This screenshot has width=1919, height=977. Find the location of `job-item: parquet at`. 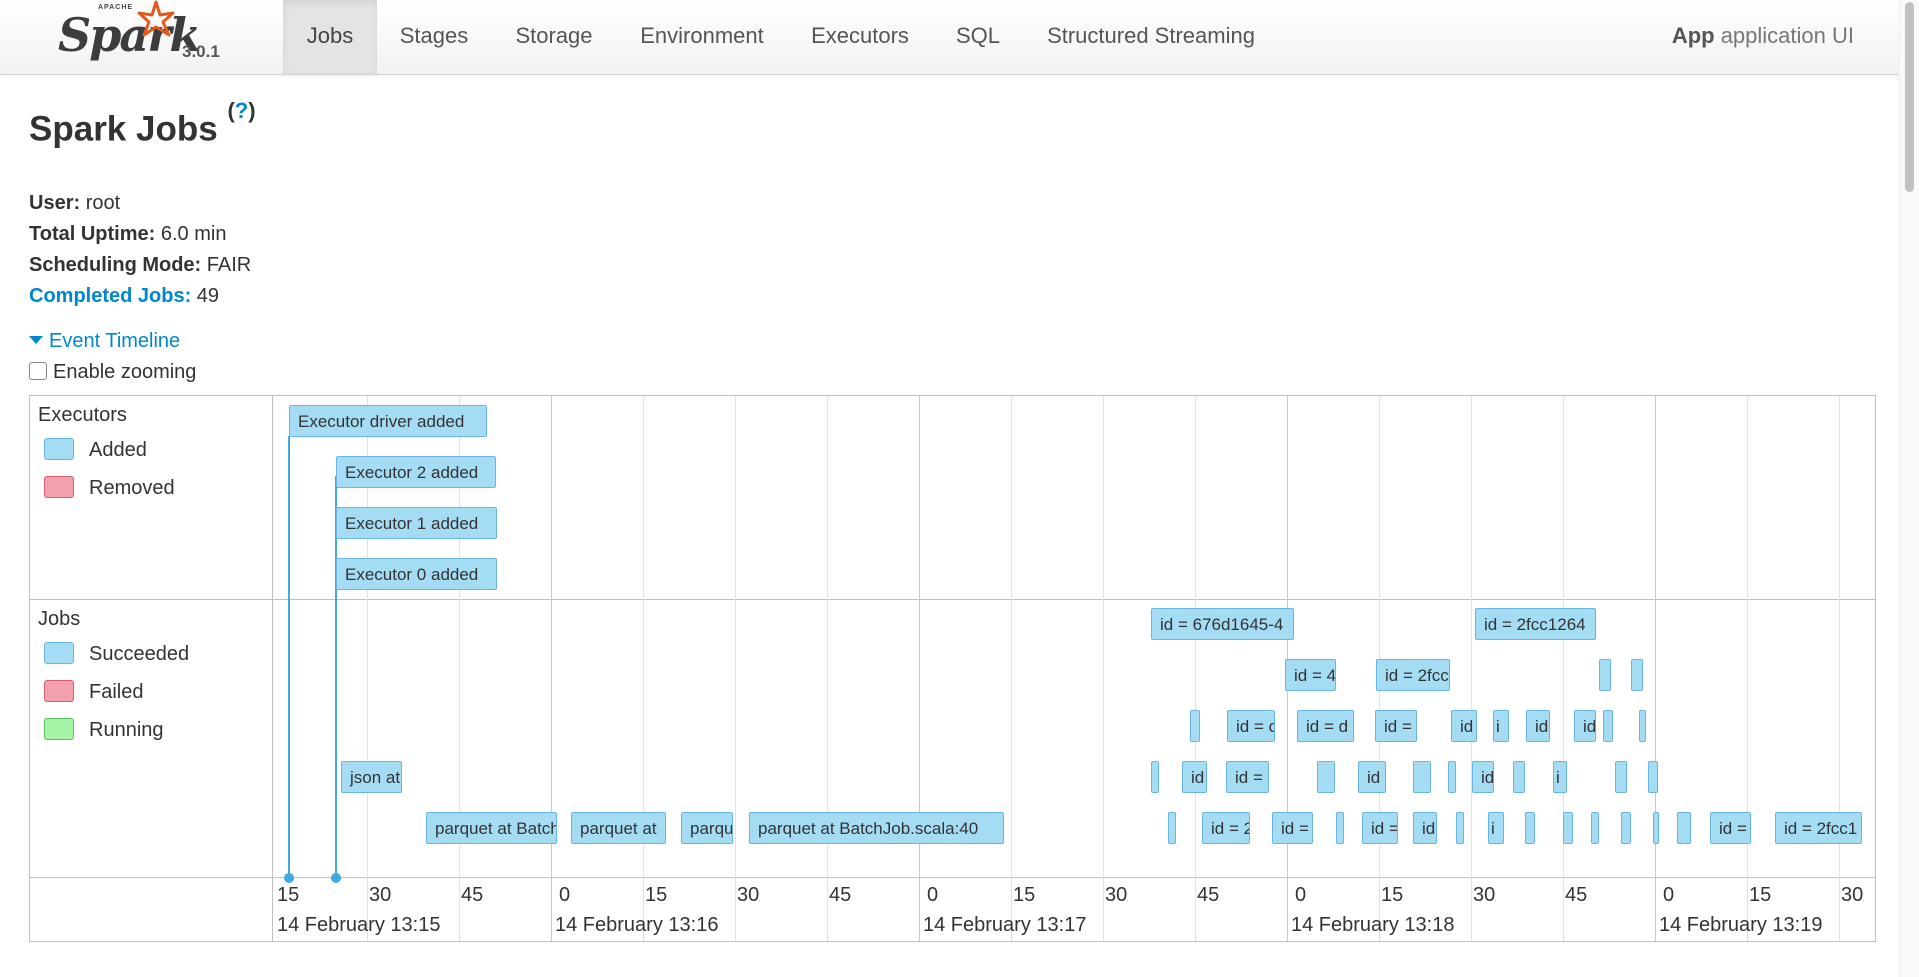

job-item: parquet at is located at coordinates (618, 828).